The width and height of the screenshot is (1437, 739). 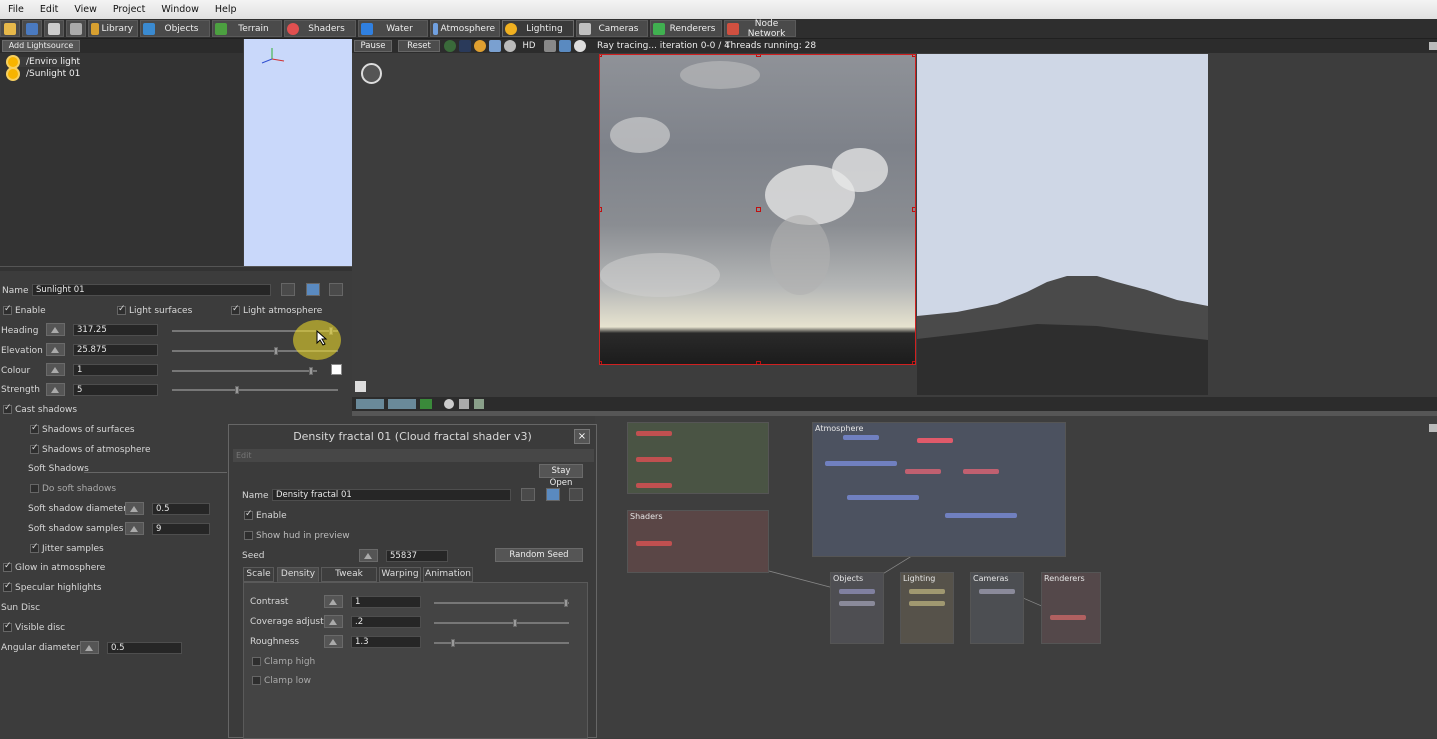 What do you see at coordinates (179, 9) in the screenshot?
I see `menu-window: Window` at bounding box center [179, 9].